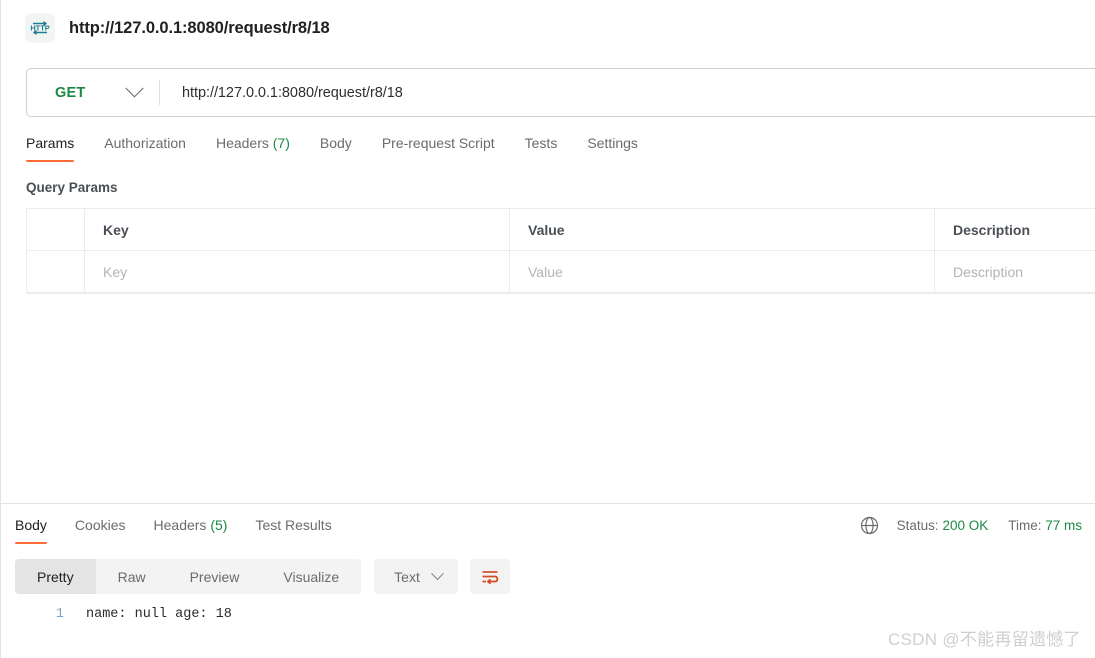  Describe the element at coordinates (56, 229) in the screenshot. I see `column-header-checkbox` at that location.